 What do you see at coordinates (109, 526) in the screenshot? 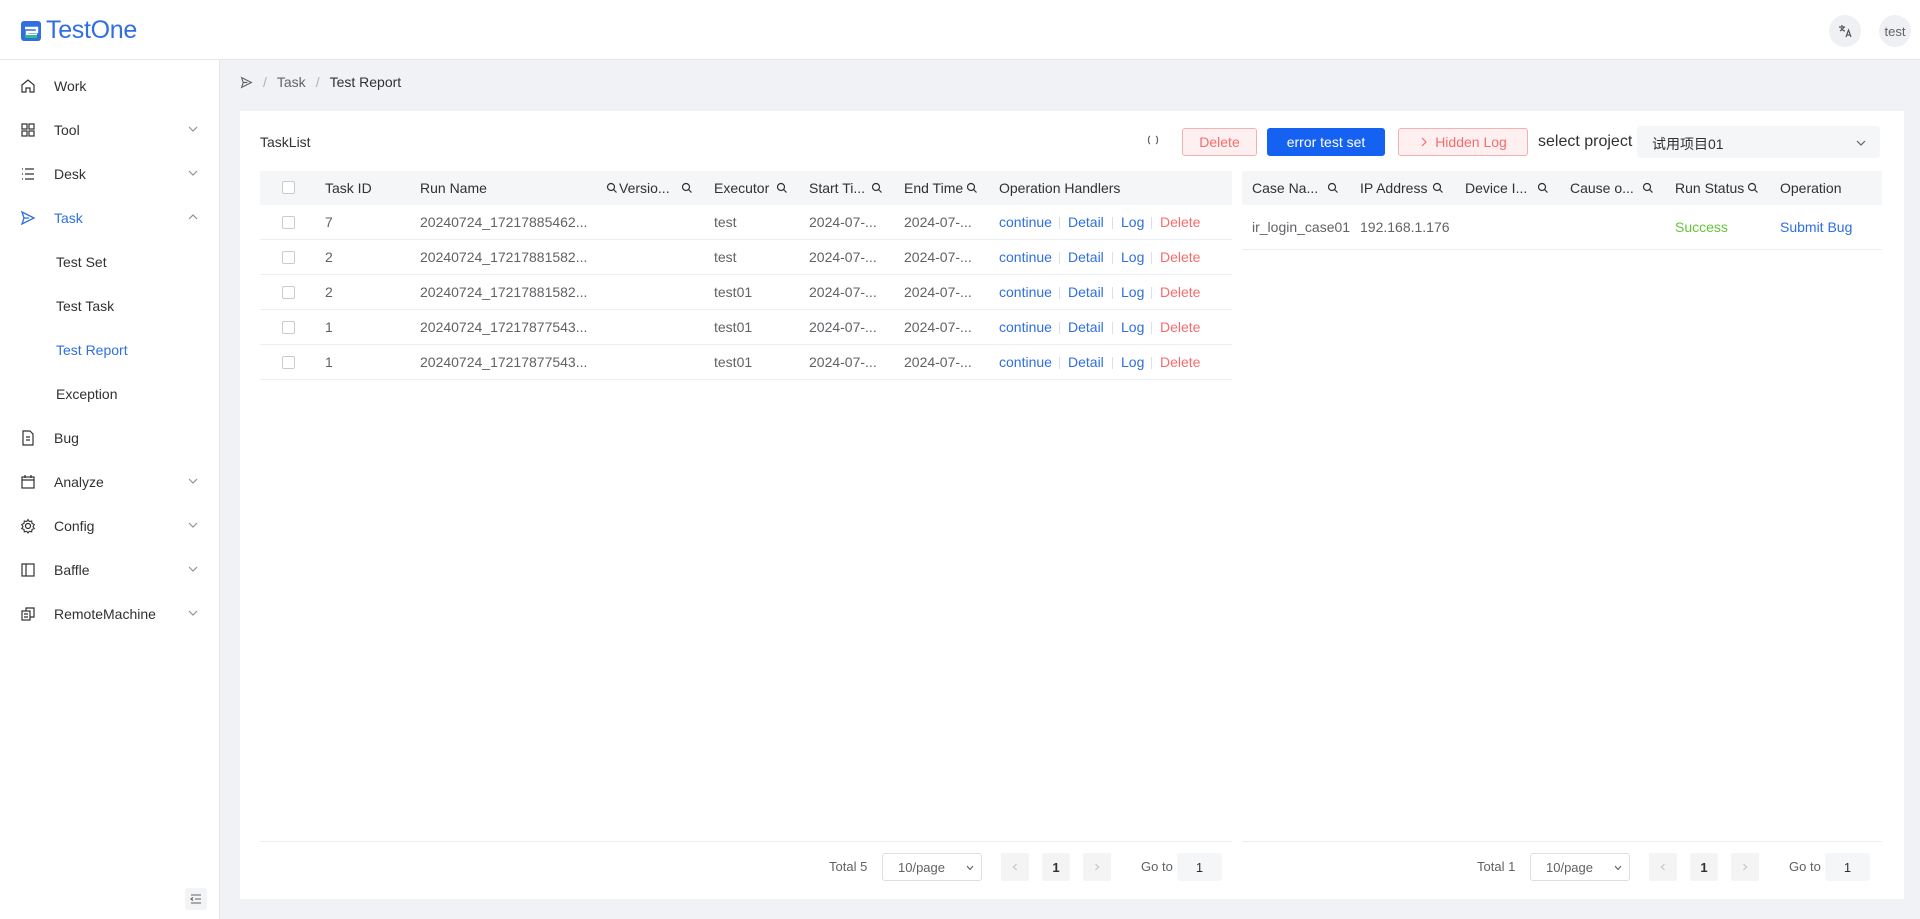
I see `sidebar-item-config: Config` at bounding box center [109, 526].